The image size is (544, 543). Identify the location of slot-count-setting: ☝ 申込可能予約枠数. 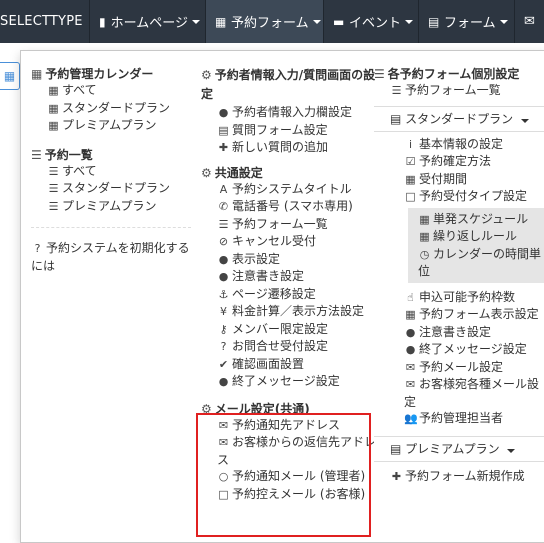
(464, 298).